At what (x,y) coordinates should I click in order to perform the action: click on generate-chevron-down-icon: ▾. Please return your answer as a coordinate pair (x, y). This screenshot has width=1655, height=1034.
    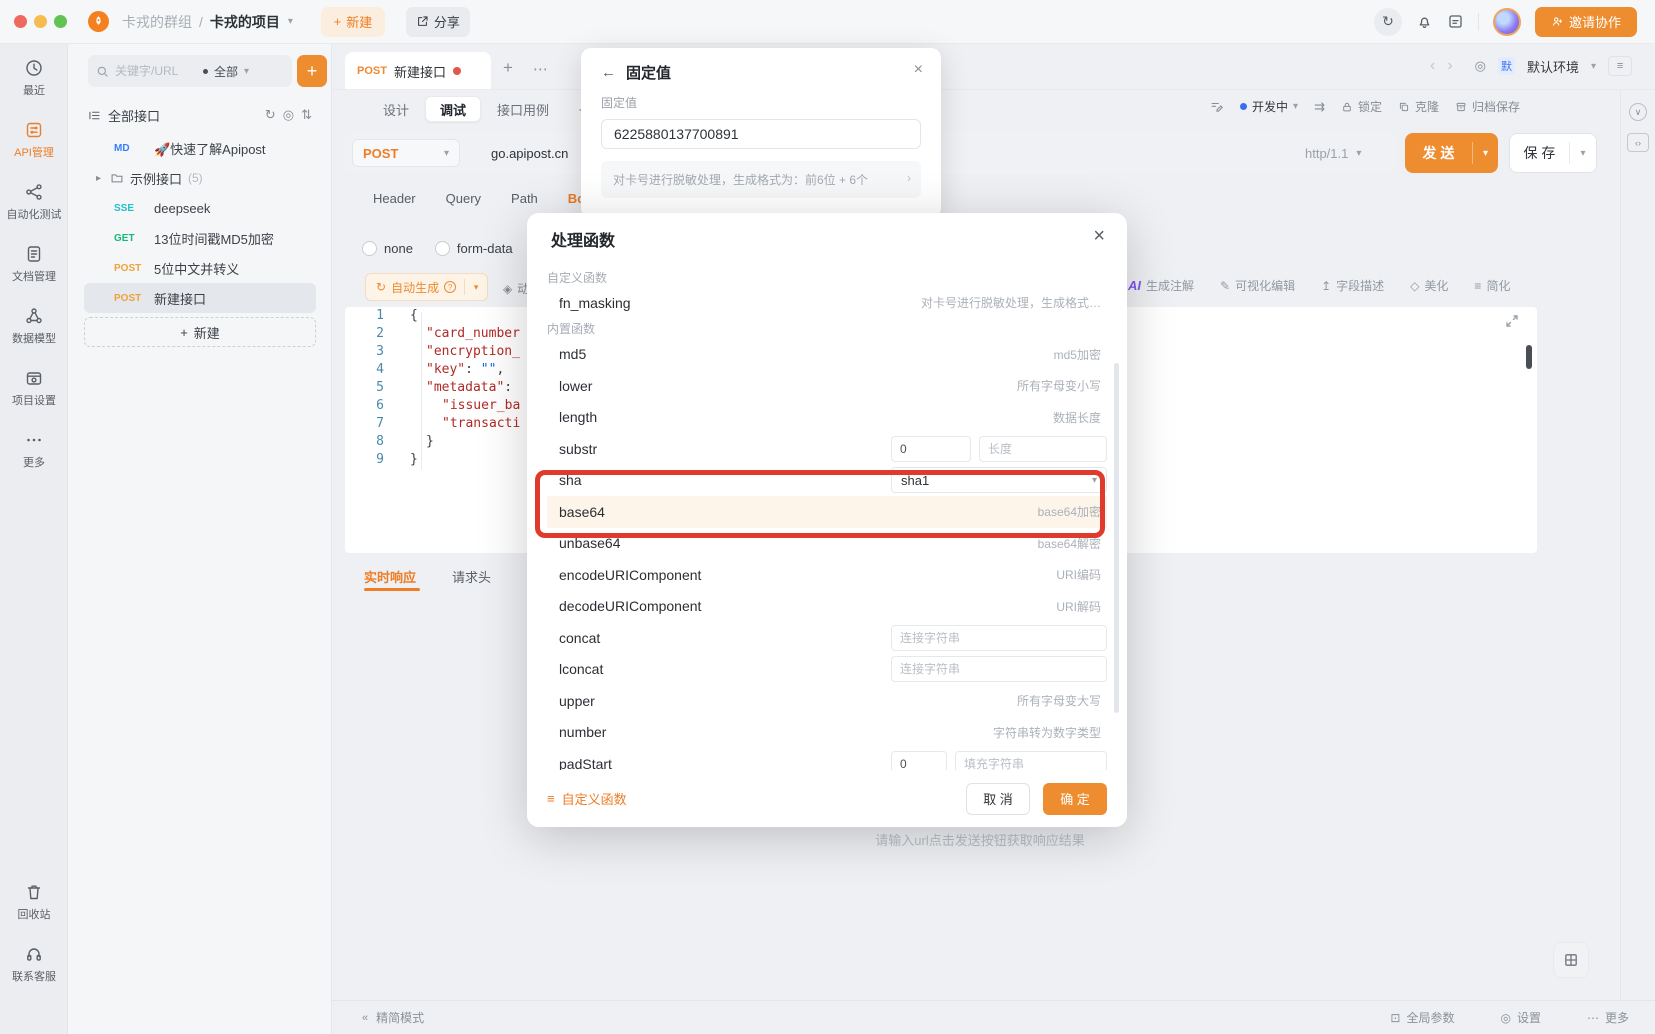
    Looking at the image, I should click on (476, 287).